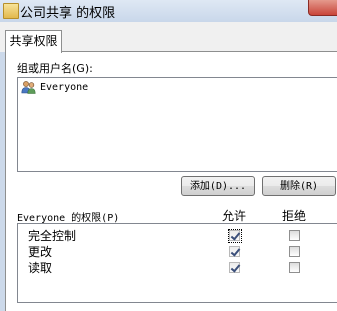 This screenshot has width=337, height=311. Describe the element at coordinates (177, 236) in the screenshot. I see `permission-row-full-control: 完全控制` at that location.